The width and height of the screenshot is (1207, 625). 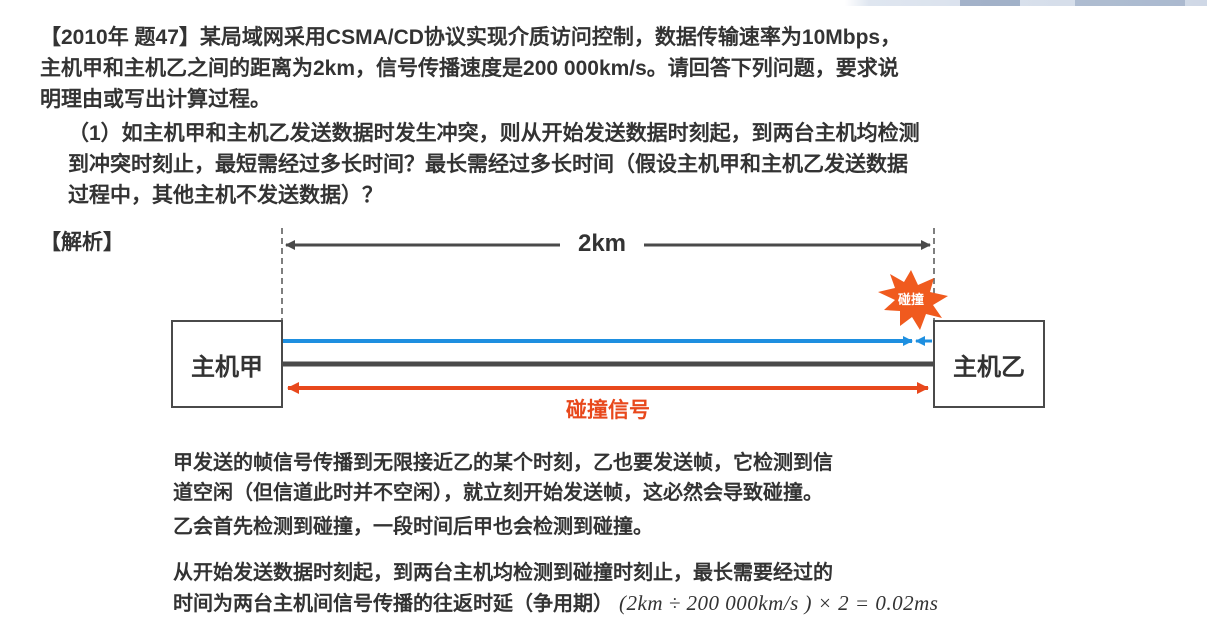 What do you see at coordinates (779, 603) in the screenshot?
I see `rtt-formula: (2km ÷ 200 000km/s ) × 2 = 0.02ms` at bounding box center [779, 603].